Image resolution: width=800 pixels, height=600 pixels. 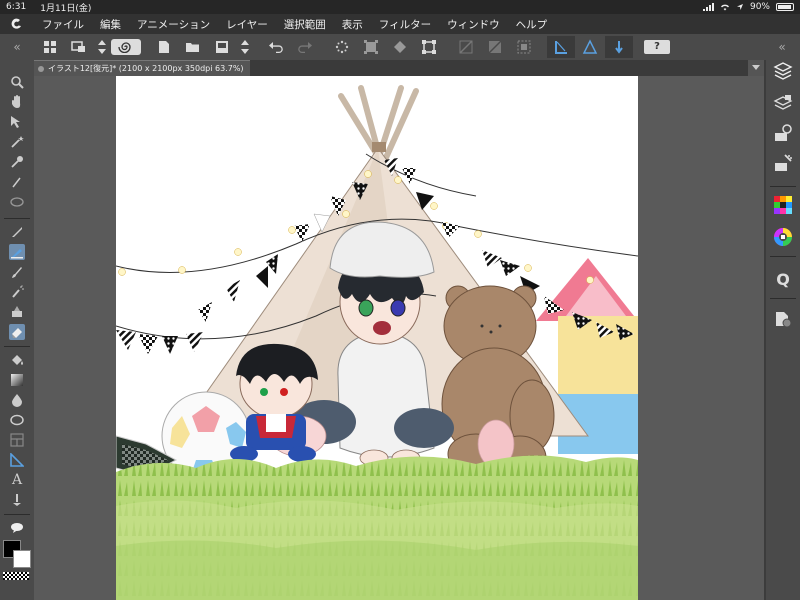 I want to click on menu-edit: 編集, so click(x=110, y=24).